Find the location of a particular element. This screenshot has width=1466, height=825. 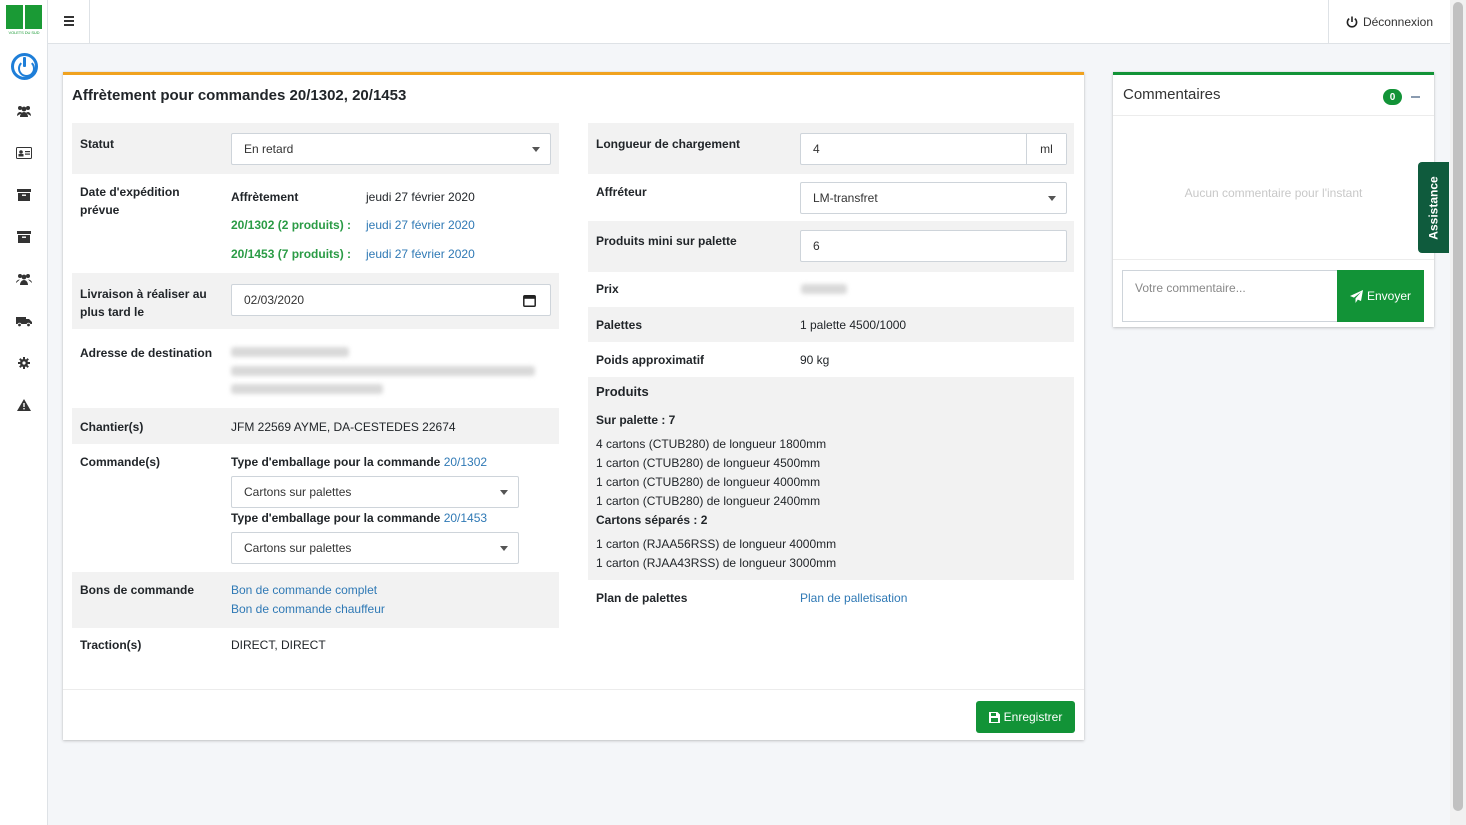

unit-addon: ml is located at coordinates (1046, 149).